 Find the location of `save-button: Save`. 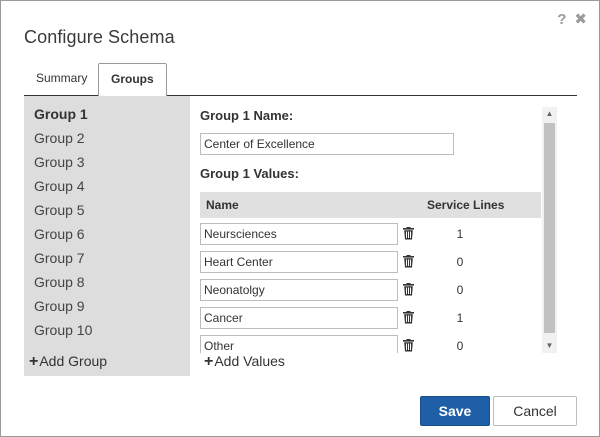

save-button: Save is located at coordinates (455, 411).